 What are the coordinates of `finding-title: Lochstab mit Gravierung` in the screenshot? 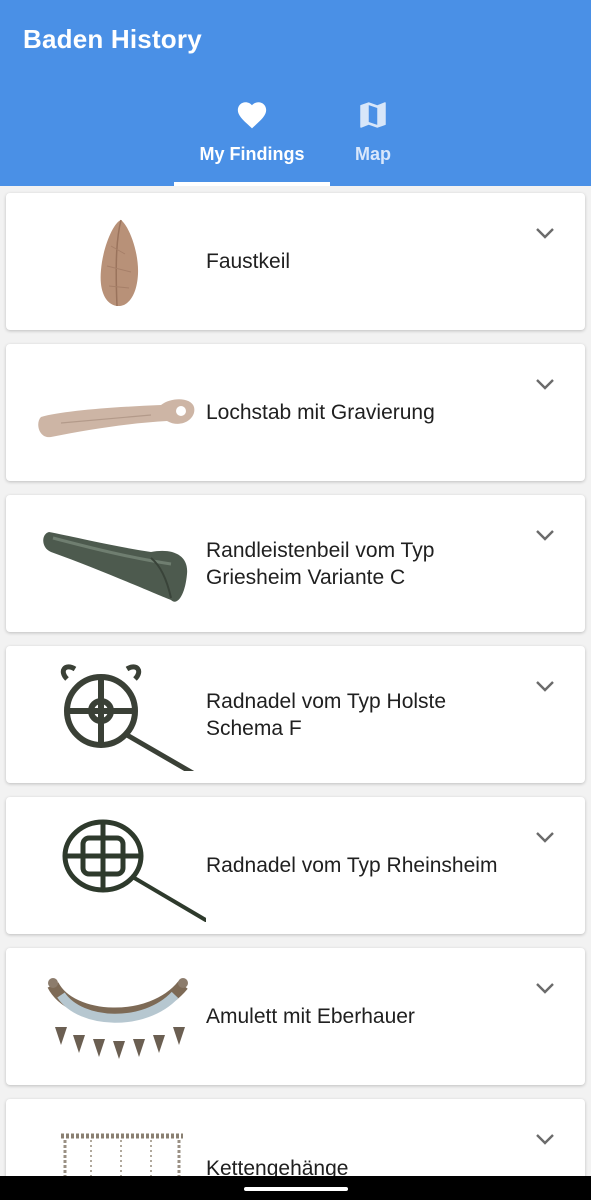 It's located at (320, 412).